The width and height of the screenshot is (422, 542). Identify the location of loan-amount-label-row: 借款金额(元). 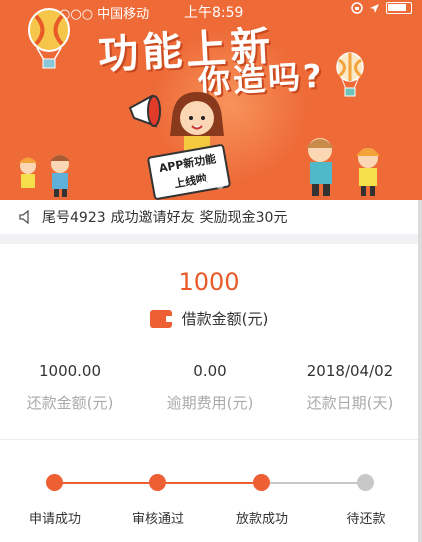
(209, 318).